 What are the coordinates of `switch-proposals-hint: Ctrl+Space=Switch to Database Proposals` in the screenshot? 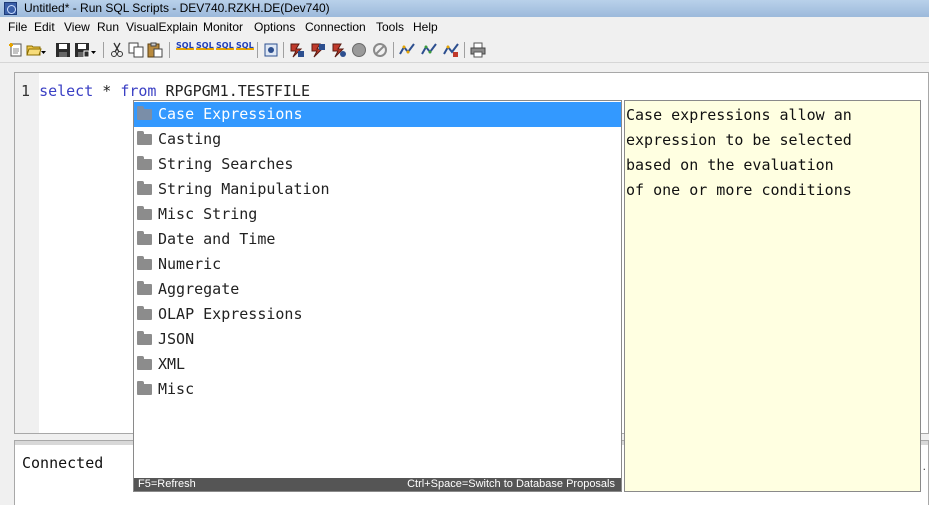 It's located at (511, 484).